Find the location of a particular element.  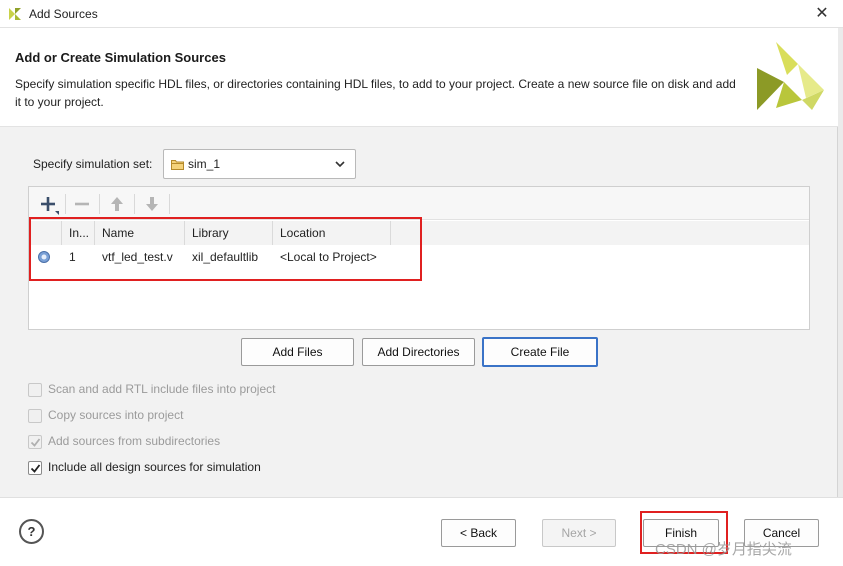

next-button: Next > is located at coordinates (579, 533).